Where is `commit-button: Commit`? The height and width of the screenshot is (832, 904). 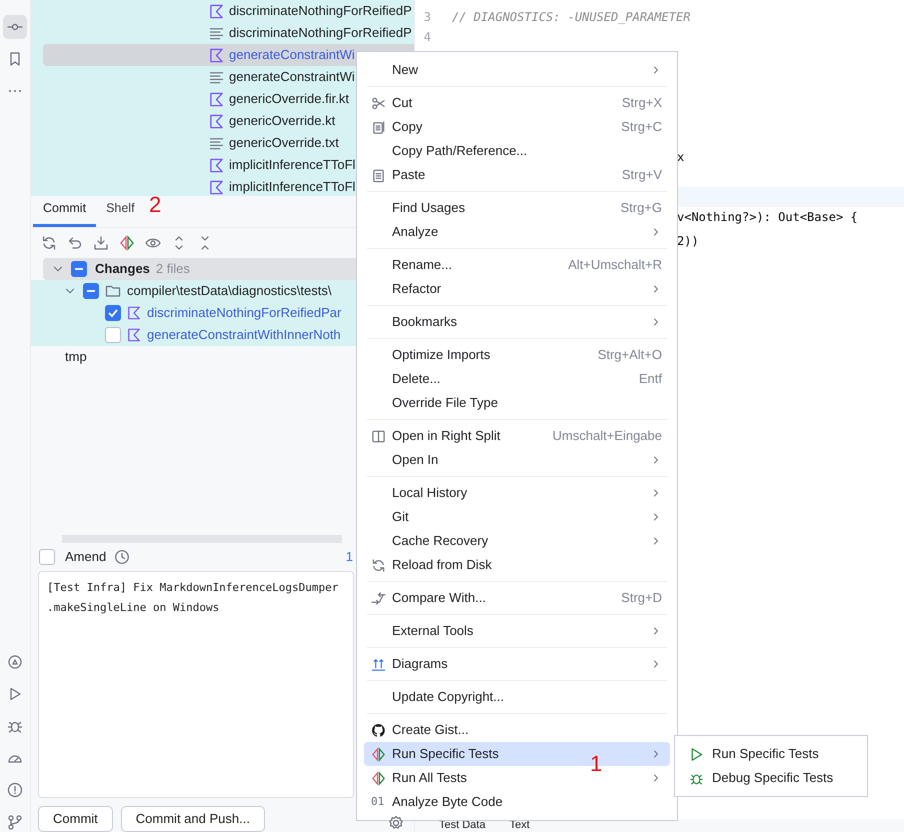 commit-button: Commit is located at coordinates (75, 819).